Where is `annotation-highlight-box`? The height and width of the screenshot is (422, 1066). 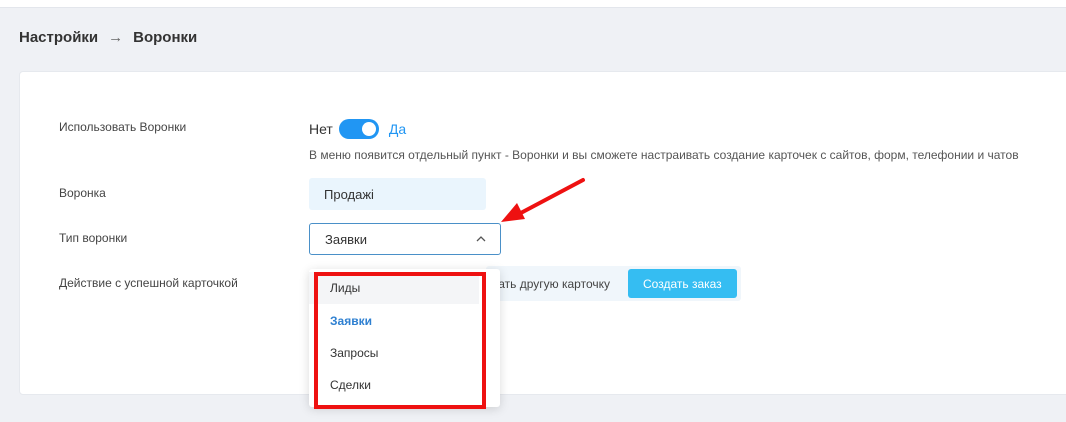 annotation-highlight-box is located at coordinates (400, 340).